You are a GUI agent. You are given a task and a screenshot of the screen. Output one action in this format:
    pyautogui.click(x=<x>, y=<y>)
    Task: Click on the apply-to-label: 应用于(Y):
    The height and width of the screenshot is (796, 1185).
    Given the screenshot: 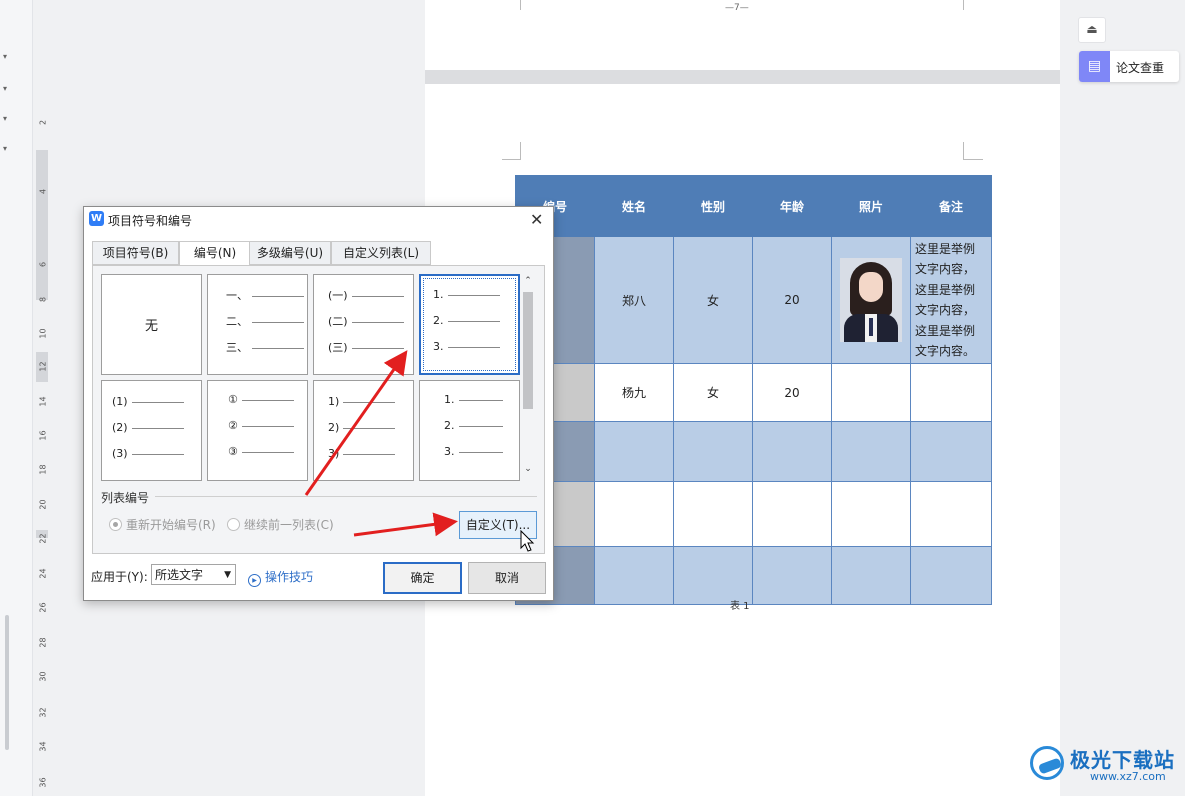 What is the action you would take?
    pyautogui.click(x=119, y=577)
    